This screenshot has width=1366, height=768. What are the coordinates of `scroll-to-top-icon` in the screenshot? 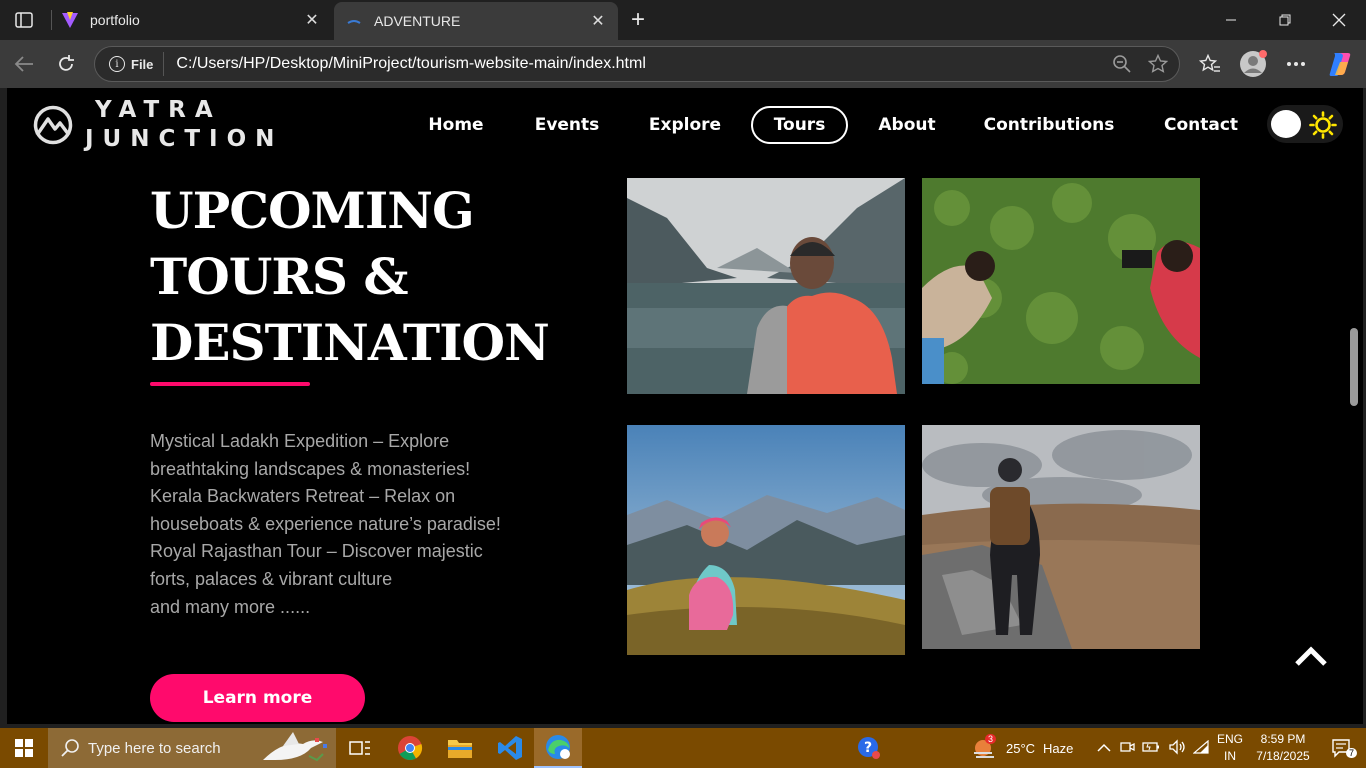 It's located at (1311, 656).